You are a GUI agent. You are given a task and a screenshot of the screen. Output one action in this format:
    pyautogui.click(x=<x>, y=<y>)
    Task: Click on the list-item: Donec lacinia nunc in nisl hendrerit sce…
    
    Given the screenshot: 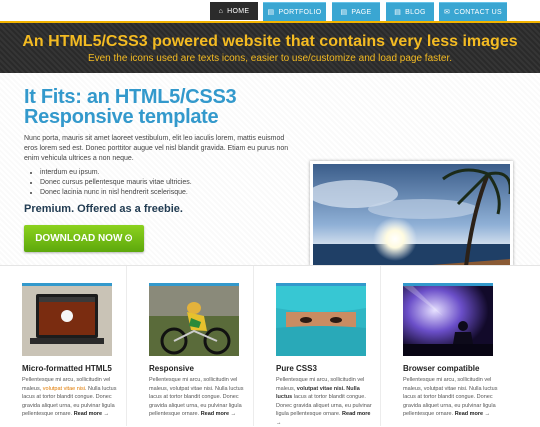 What is the action you would take?
    pyautogui.click(x=116, y=193)
    